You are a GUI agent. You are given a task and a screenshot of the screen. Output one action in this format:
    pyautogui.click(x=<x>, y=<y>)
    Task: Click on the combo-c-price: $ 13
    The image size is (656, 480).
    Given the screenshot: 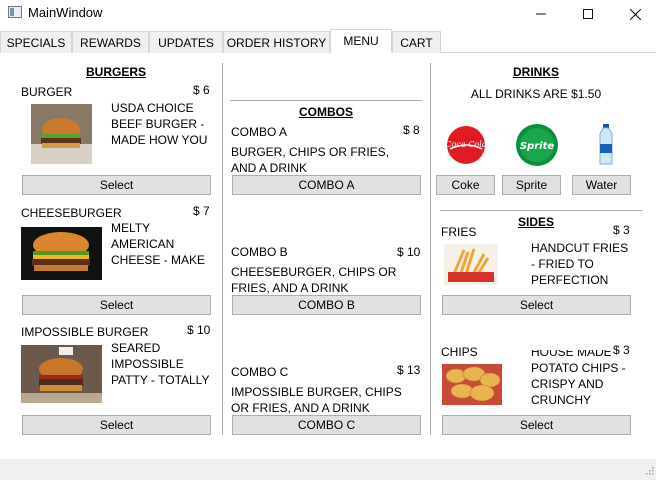 What is the action you would take?
    pyautogui.click(x=409, y=370)
    